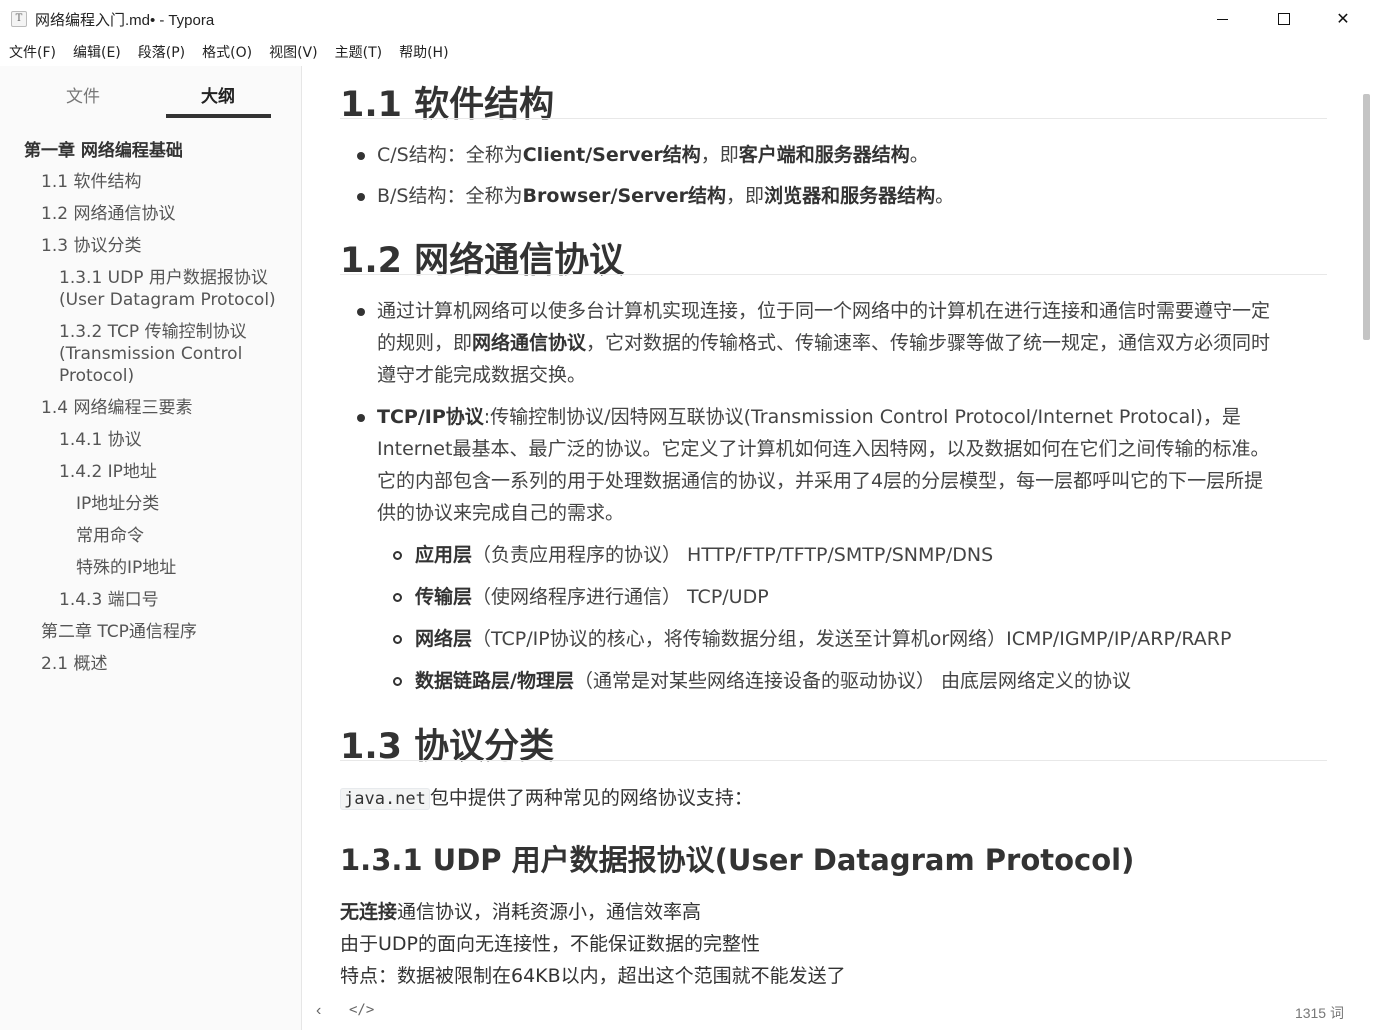 The image size is (1373, 1030). Describe the element at coordinates (100, 440) in the screenshot. I see `outline-item: 1.4.1 协议` at that location.